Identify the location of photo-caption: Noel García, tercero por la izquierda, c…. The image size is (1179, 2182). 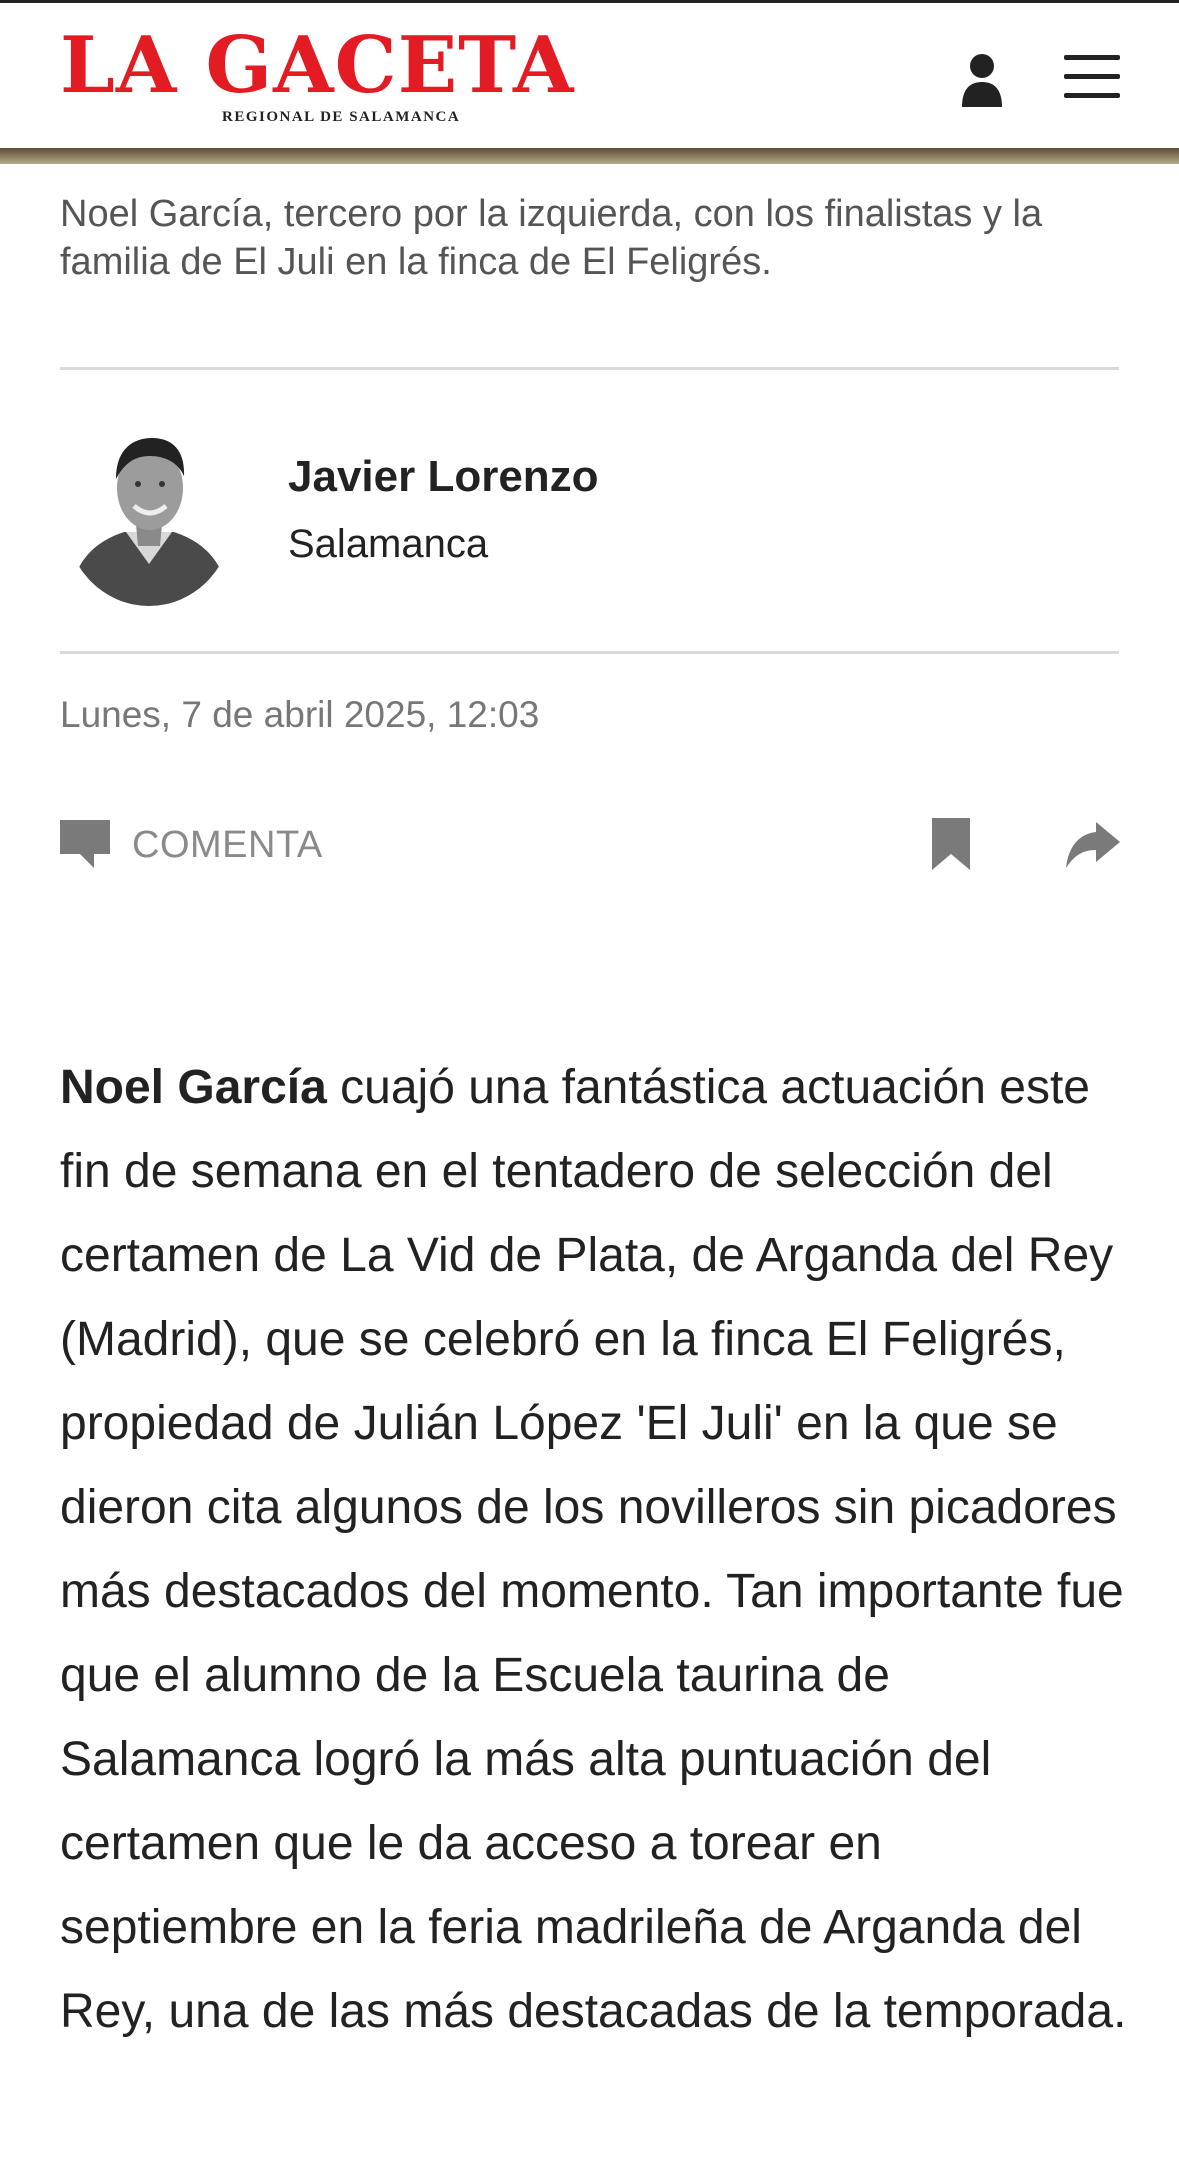
(551, 238).